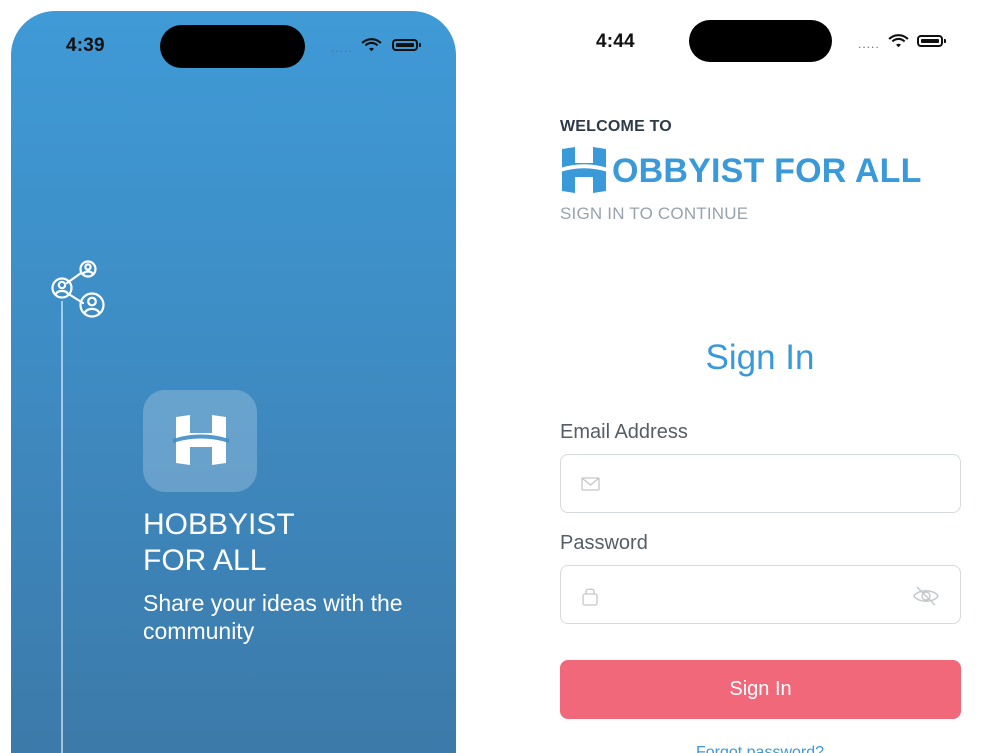 This screenshot has height=753, width=993. I want to click on timeline-line, so click(62, 527).